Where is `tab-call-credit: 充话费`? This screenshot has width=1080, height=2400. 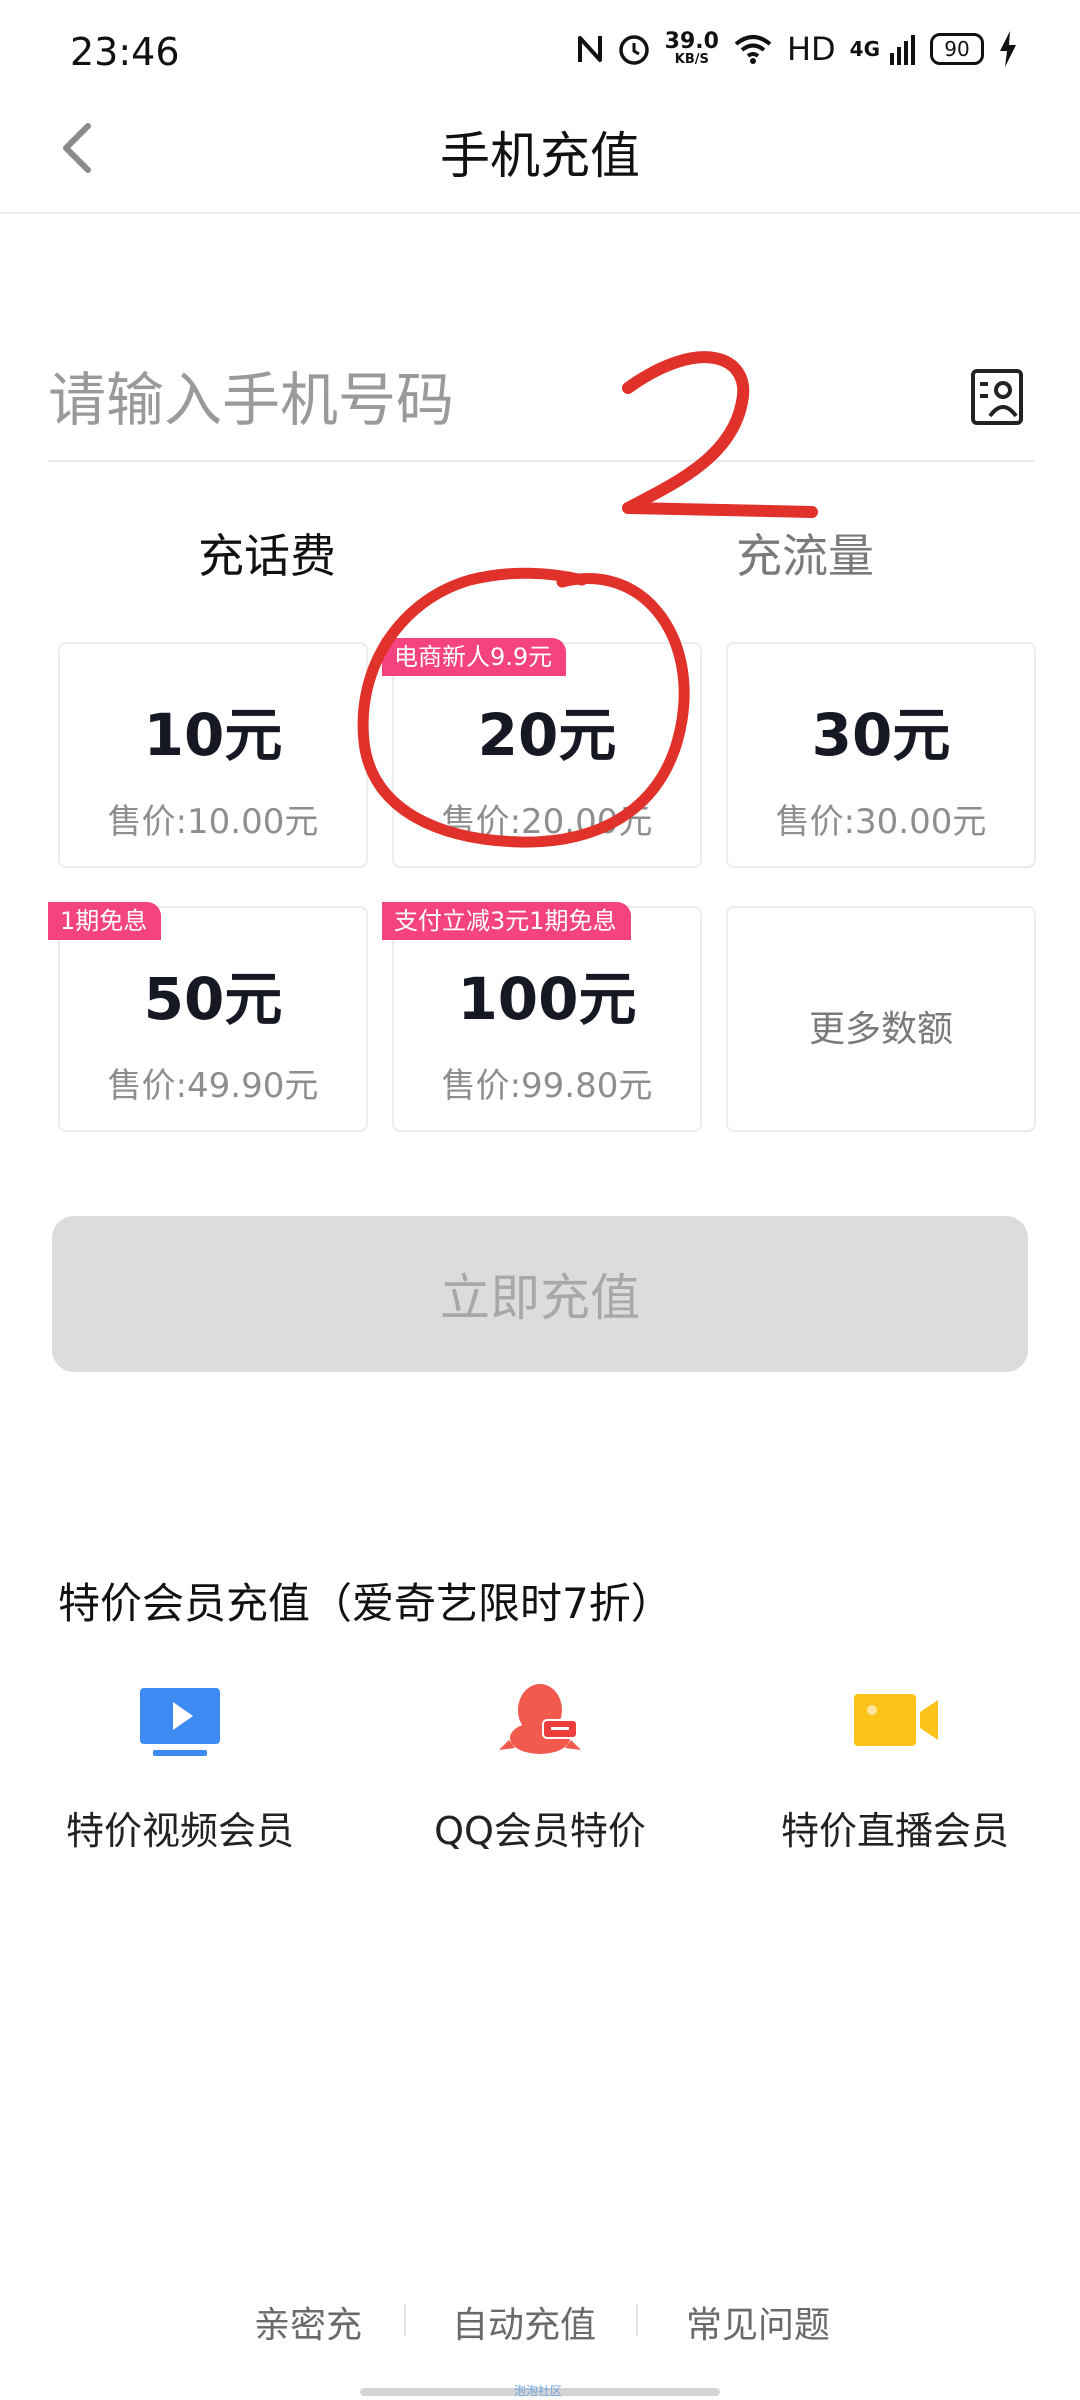
tab-call-credit: 充话费 is located at coordinates (267, 553).